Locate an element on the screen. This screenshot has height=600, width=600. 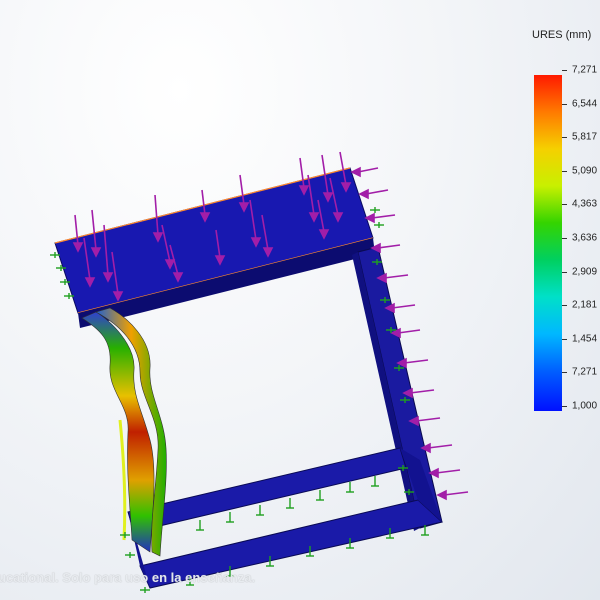
legend-tick-label: 5,817 is located at coordinates (585, 137).